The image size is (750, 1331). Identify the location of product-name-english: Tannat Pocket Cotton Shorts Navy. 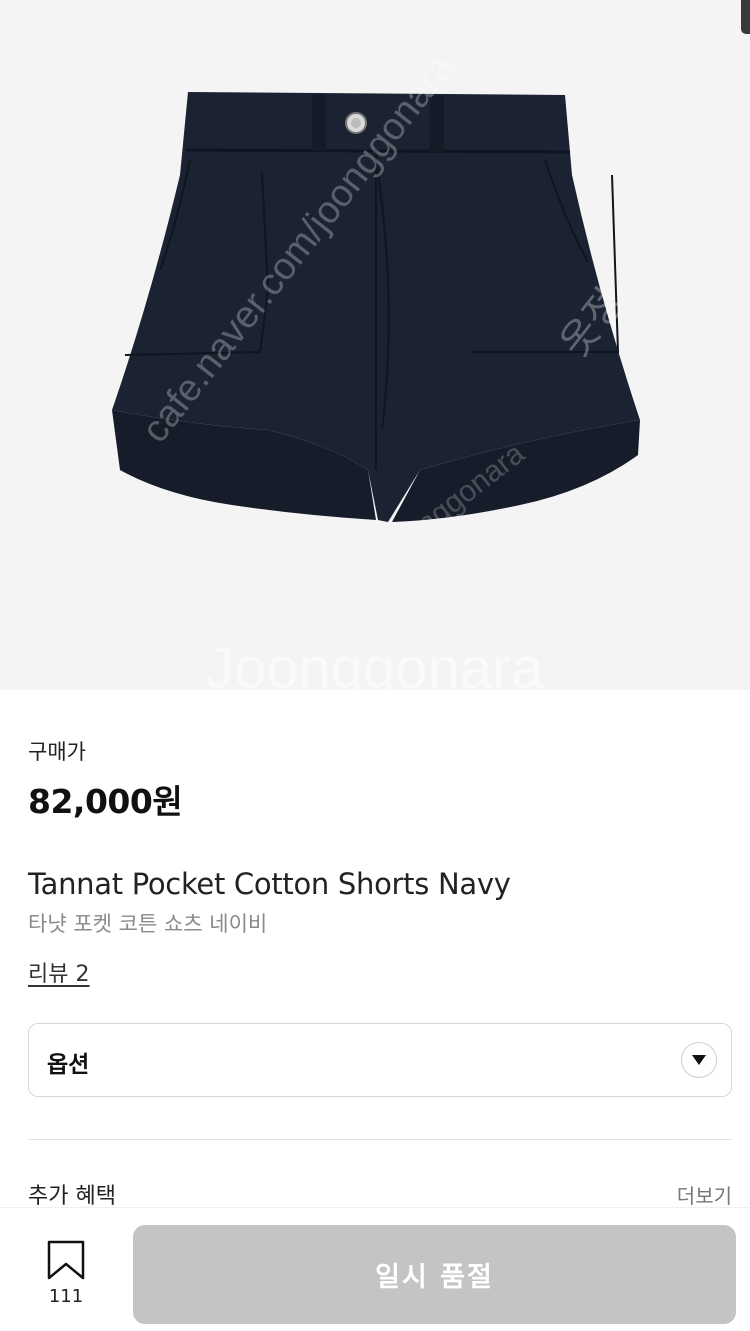
(269, 884).